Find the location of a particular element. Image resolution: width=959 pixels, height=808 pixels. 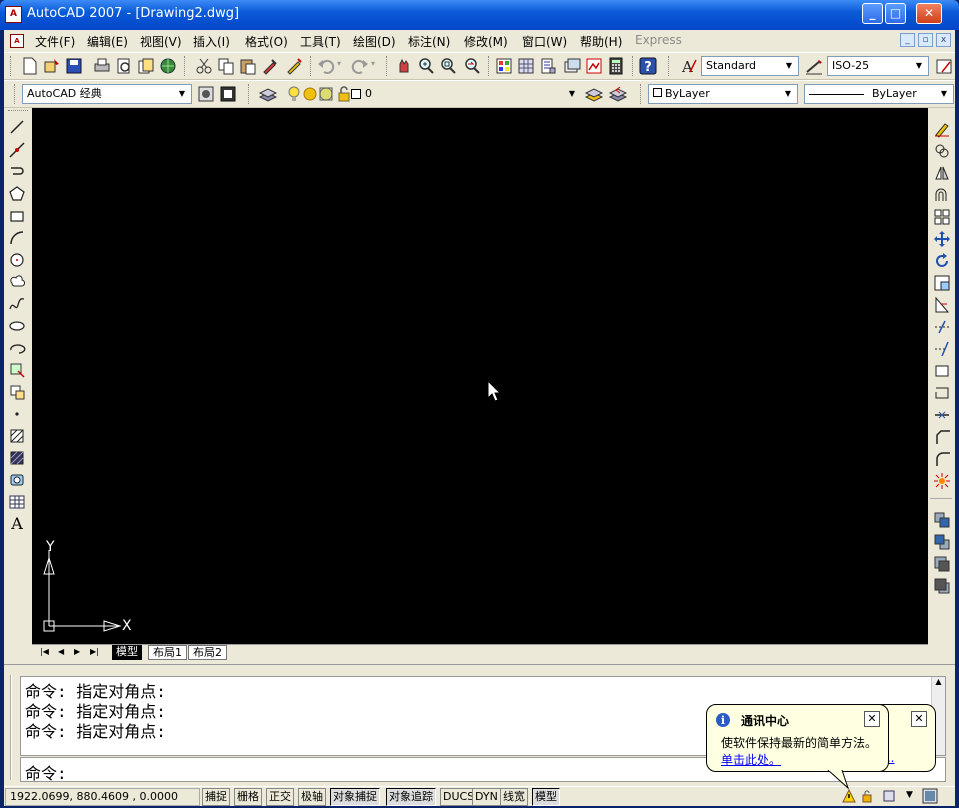

draw-order-under-icon is located at coordinates (942, 586).